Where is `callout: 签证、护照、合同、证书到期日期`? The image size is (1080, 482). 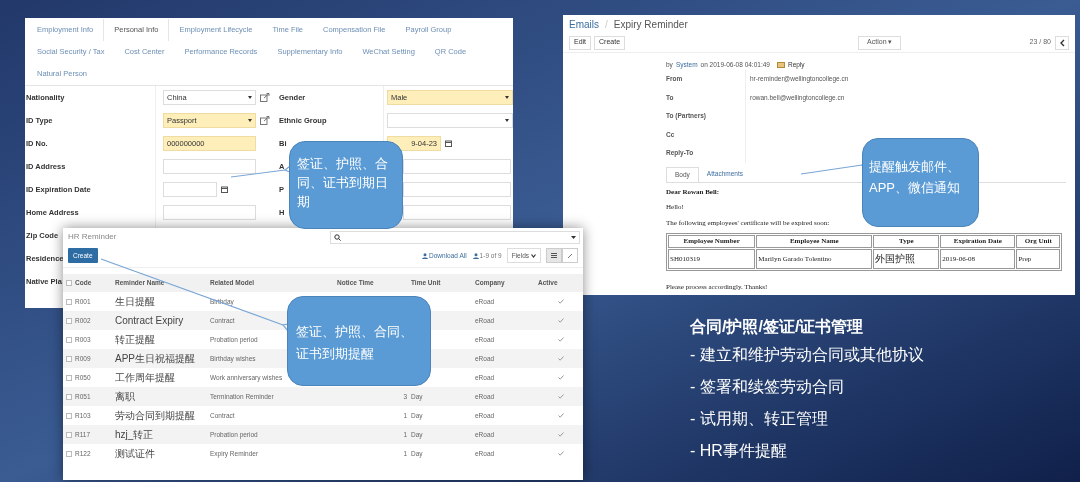
callout: 签证、护照、合同、证书到期日期 is located at coordinates (346, 185).